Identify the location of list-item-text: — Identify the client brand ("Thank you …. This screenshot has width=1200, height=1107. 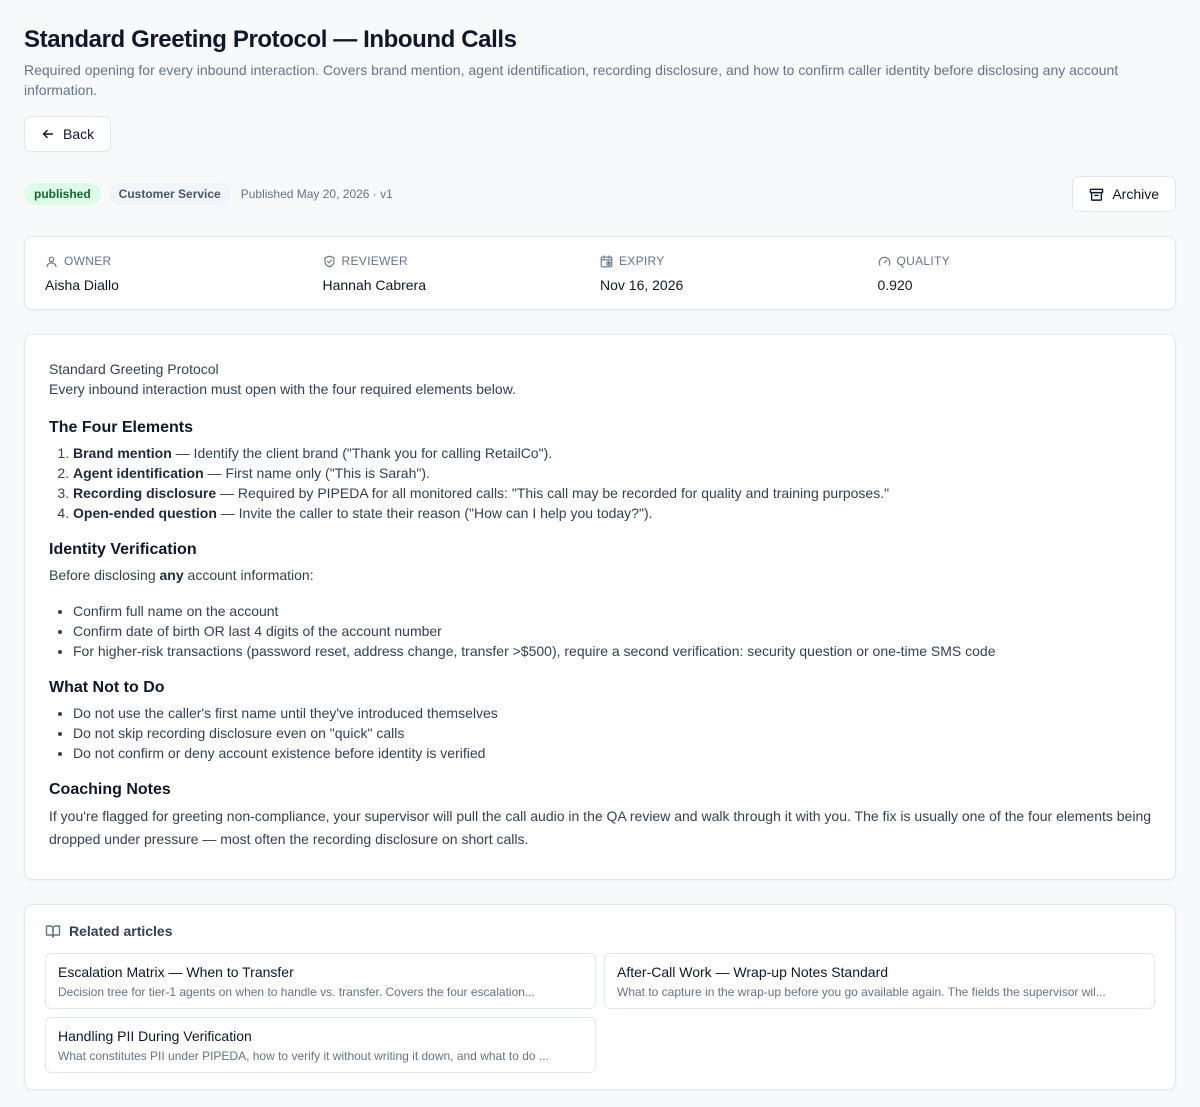
(362, 453).